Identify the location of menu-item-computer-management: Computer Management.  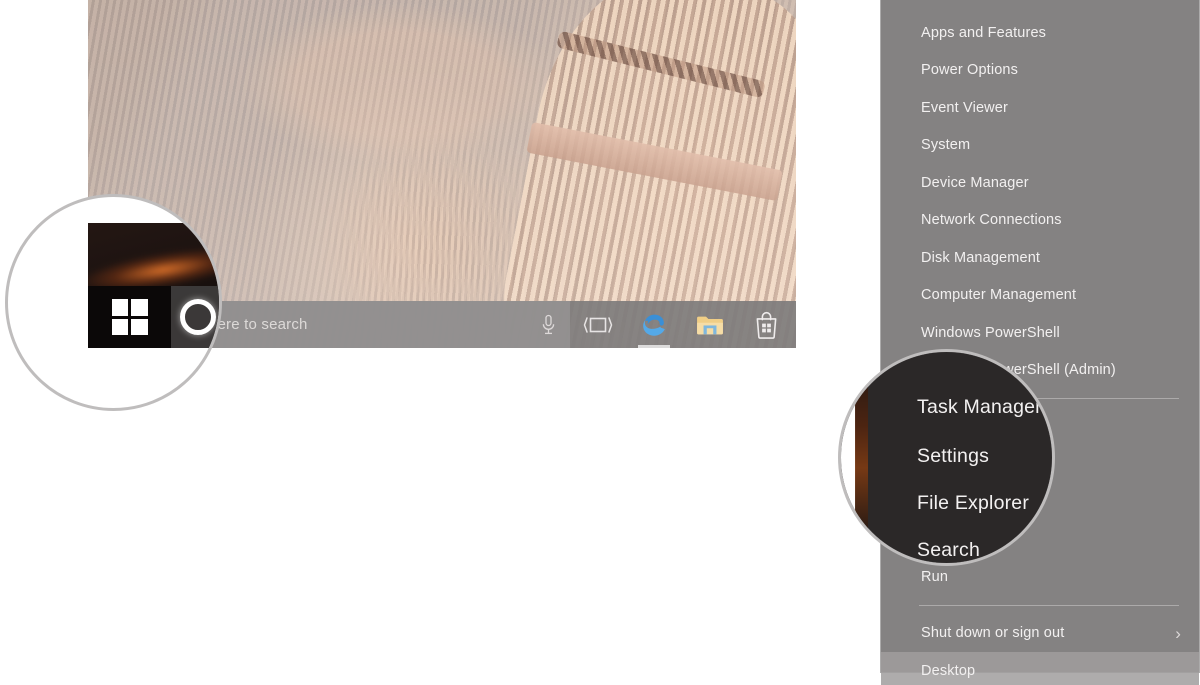
(1040, 296).